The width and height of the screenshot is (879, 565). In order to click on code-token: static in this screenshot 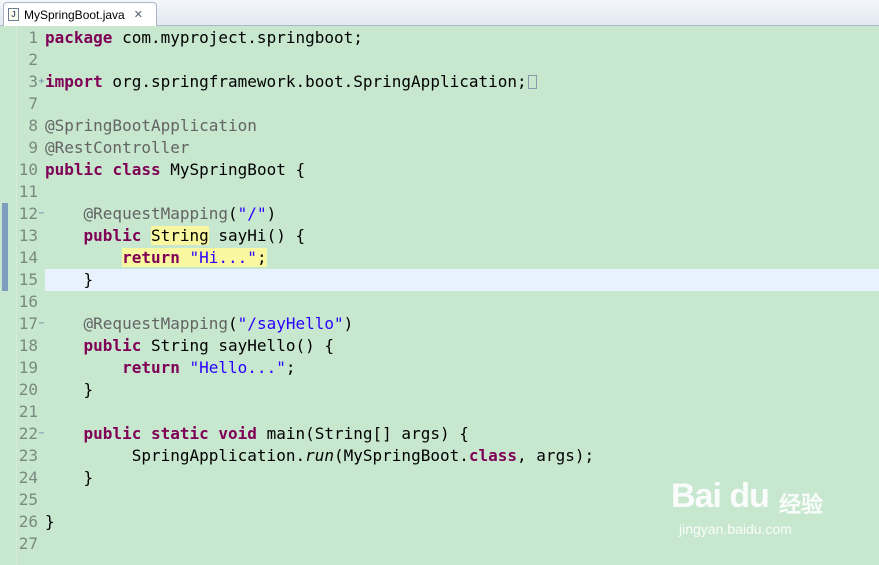, I will do `click(179, 433)`.